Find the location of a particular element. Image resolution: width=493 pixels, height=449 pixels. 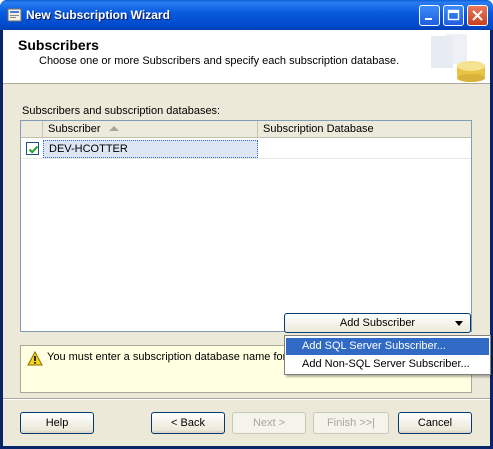

close-button is located at coordinates (477, 15).